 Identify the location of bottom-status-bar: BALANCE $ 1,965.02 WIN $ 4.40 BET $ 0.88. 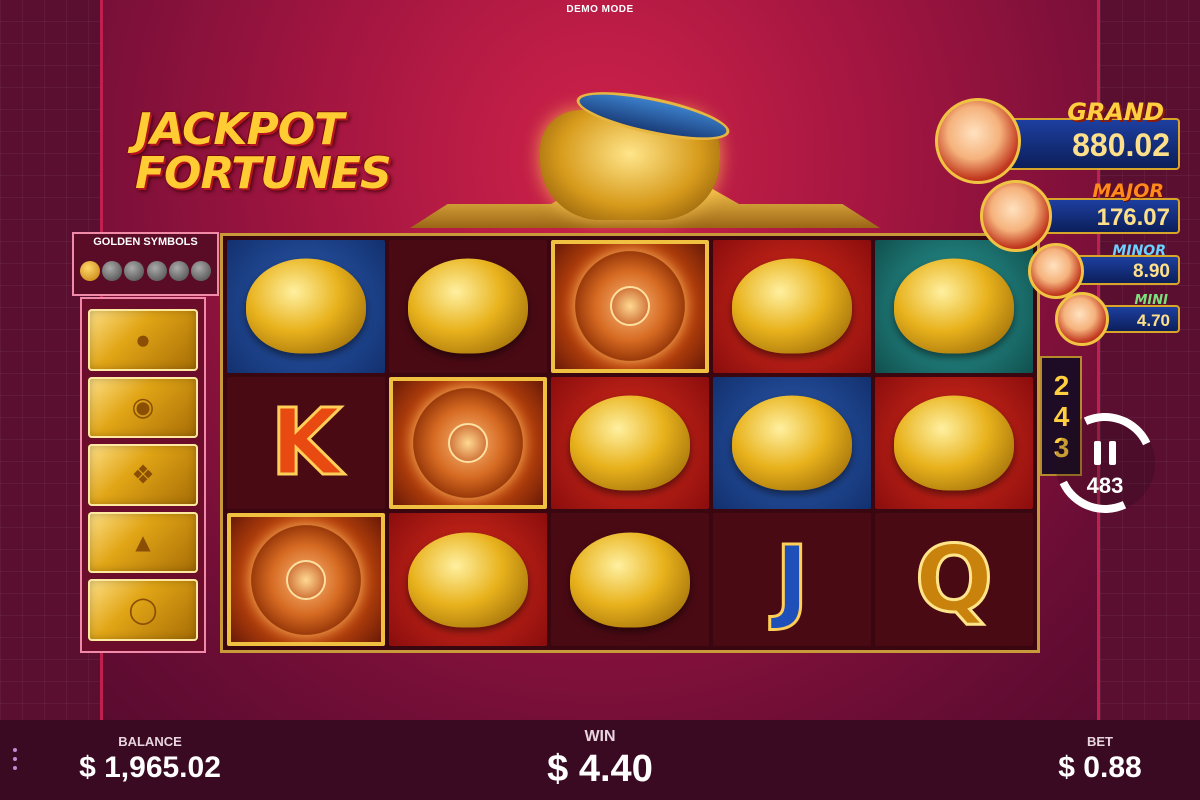
(600, 760).